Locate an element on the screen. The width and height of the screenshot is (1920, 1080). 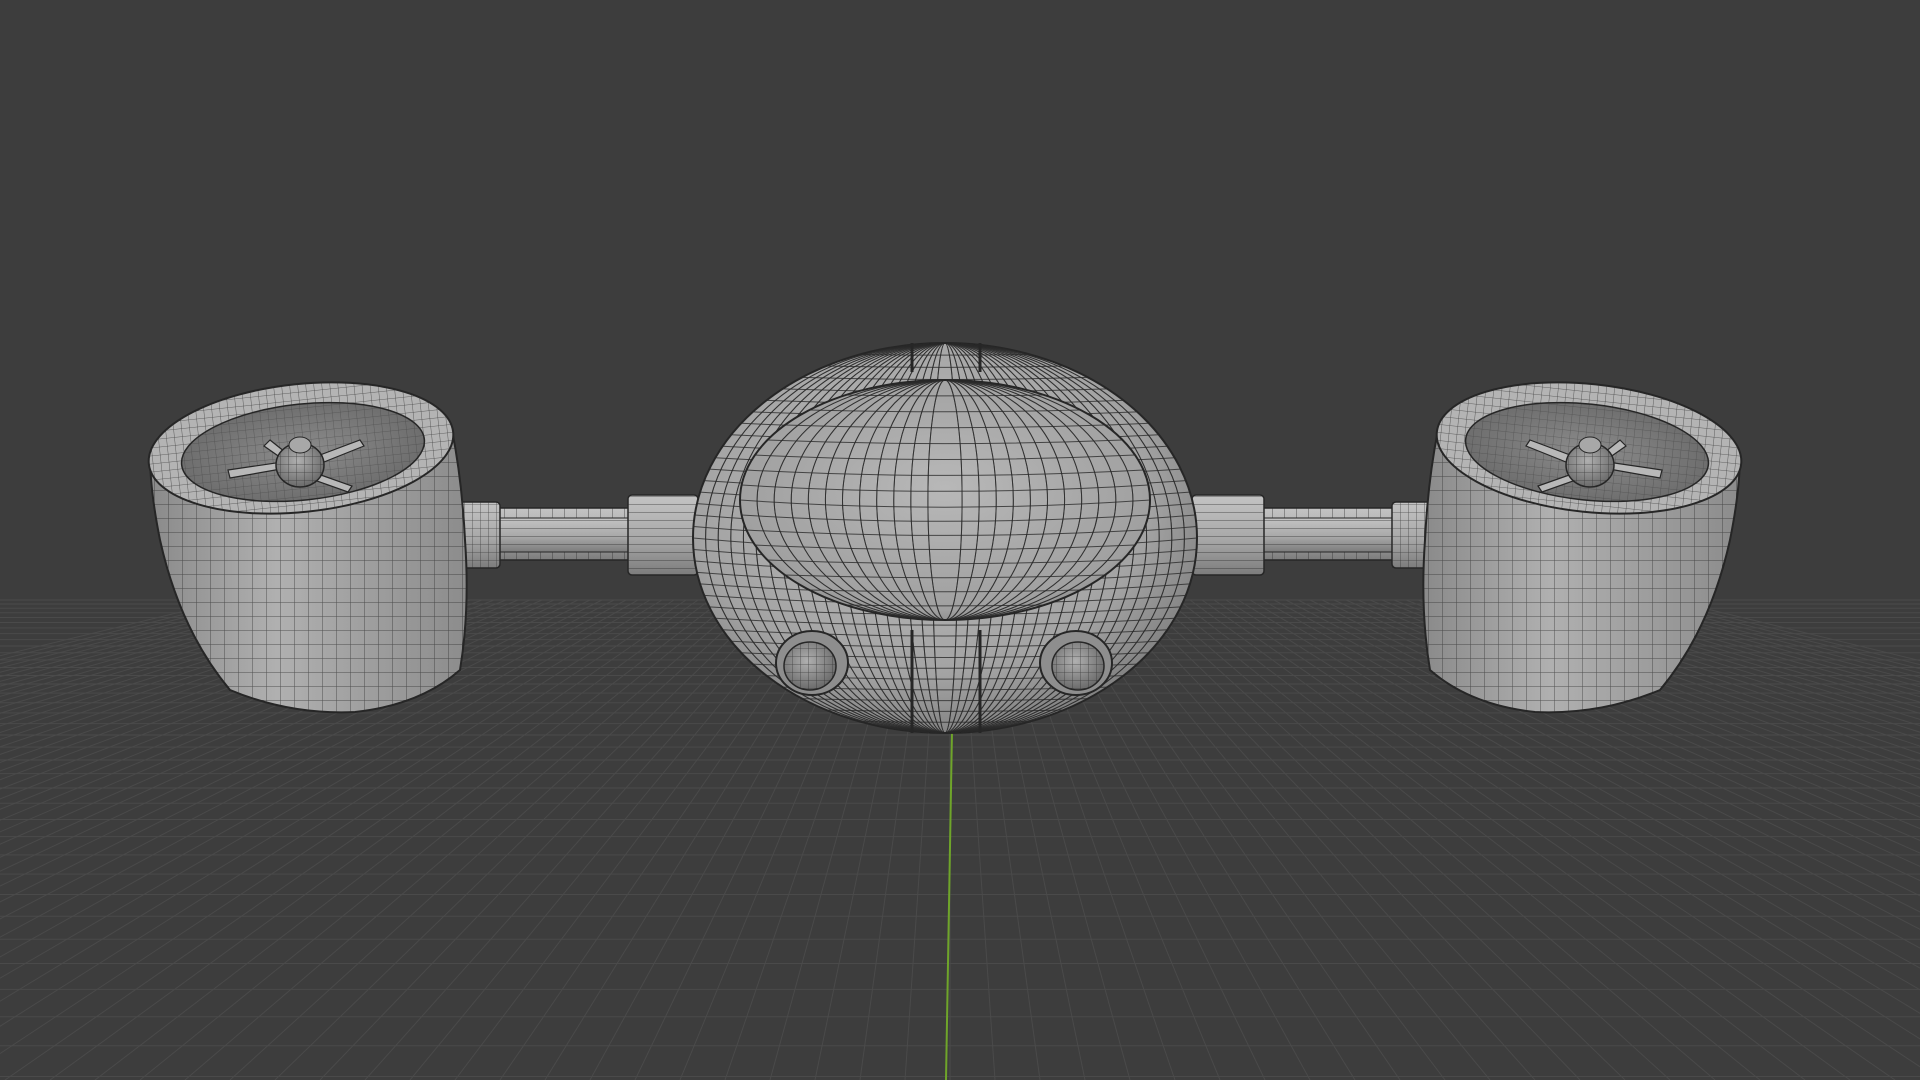
cockpit-canopy is located at coordinates (945, 500).